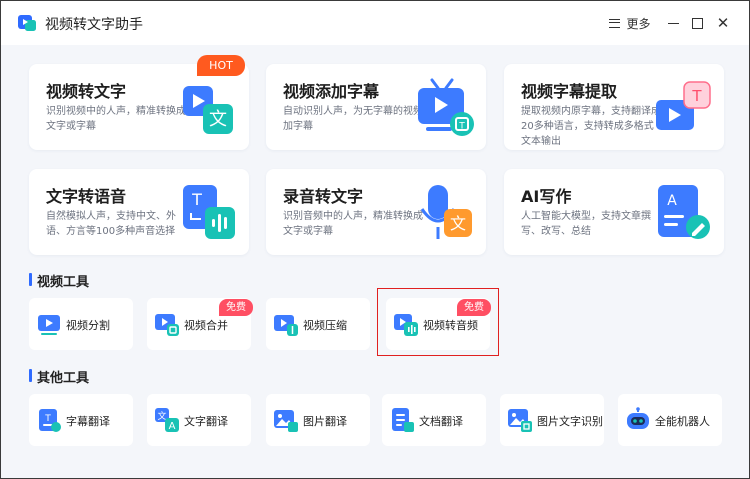 The image size is (750, 479). Describe the element at coordinates (221, 65) in the screenshot. I see `hot-badge: HOT` at that location.